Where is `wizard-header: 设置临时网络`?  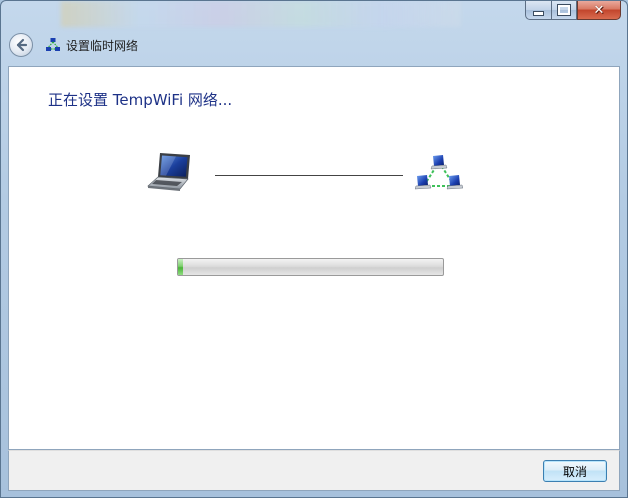 wizard-header: 设置临时网络 is located at coordinates (73, 45).